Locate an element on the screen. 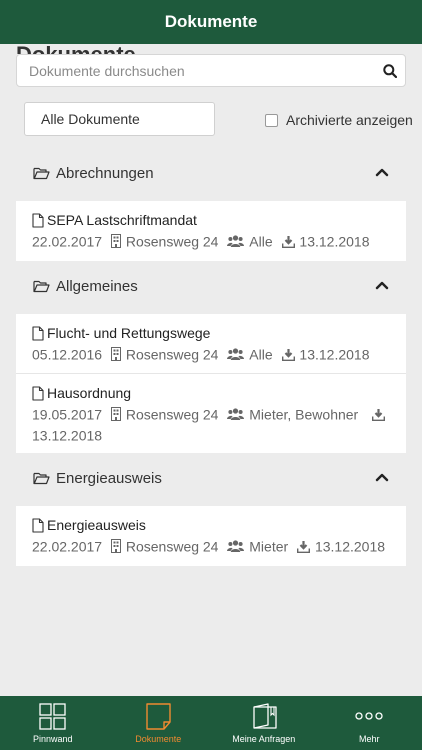  archive-toggle: Archivierte anzeigen is located at coordinates (339, 120).